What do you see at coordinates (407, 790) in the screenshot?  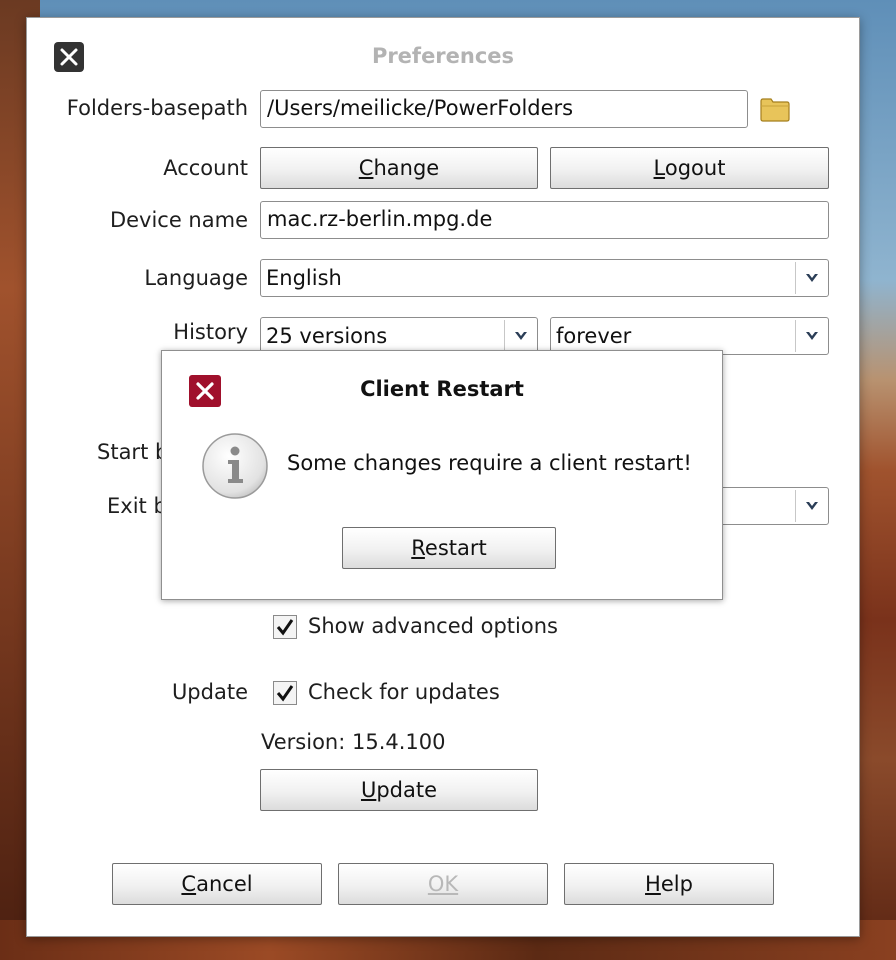 I see `update-button-label: pdate` at bounding box center [407, 790].